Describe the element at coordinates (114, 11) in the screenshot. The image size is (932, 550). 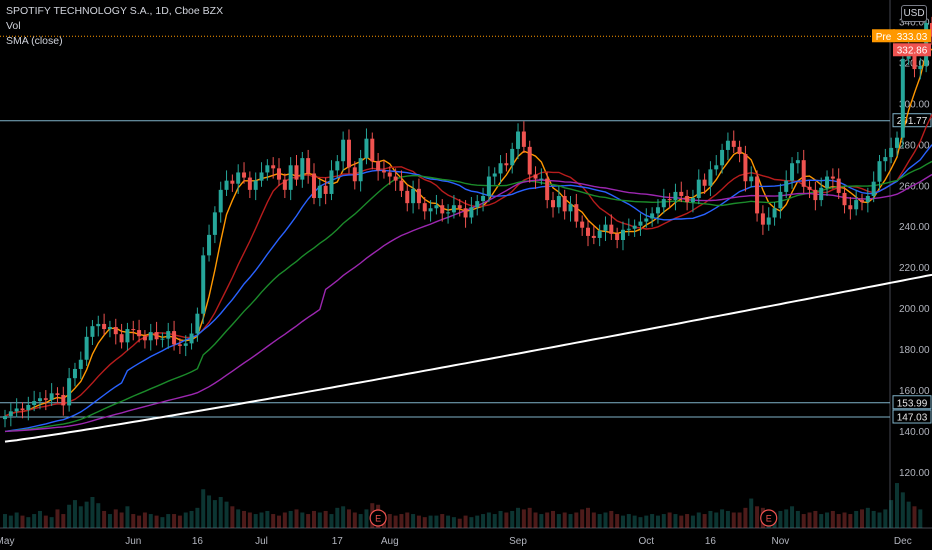
I see `symbol-title: SPOTIFY TECHNOLOGY S.A., 1D, Cboe BZX` at that location.